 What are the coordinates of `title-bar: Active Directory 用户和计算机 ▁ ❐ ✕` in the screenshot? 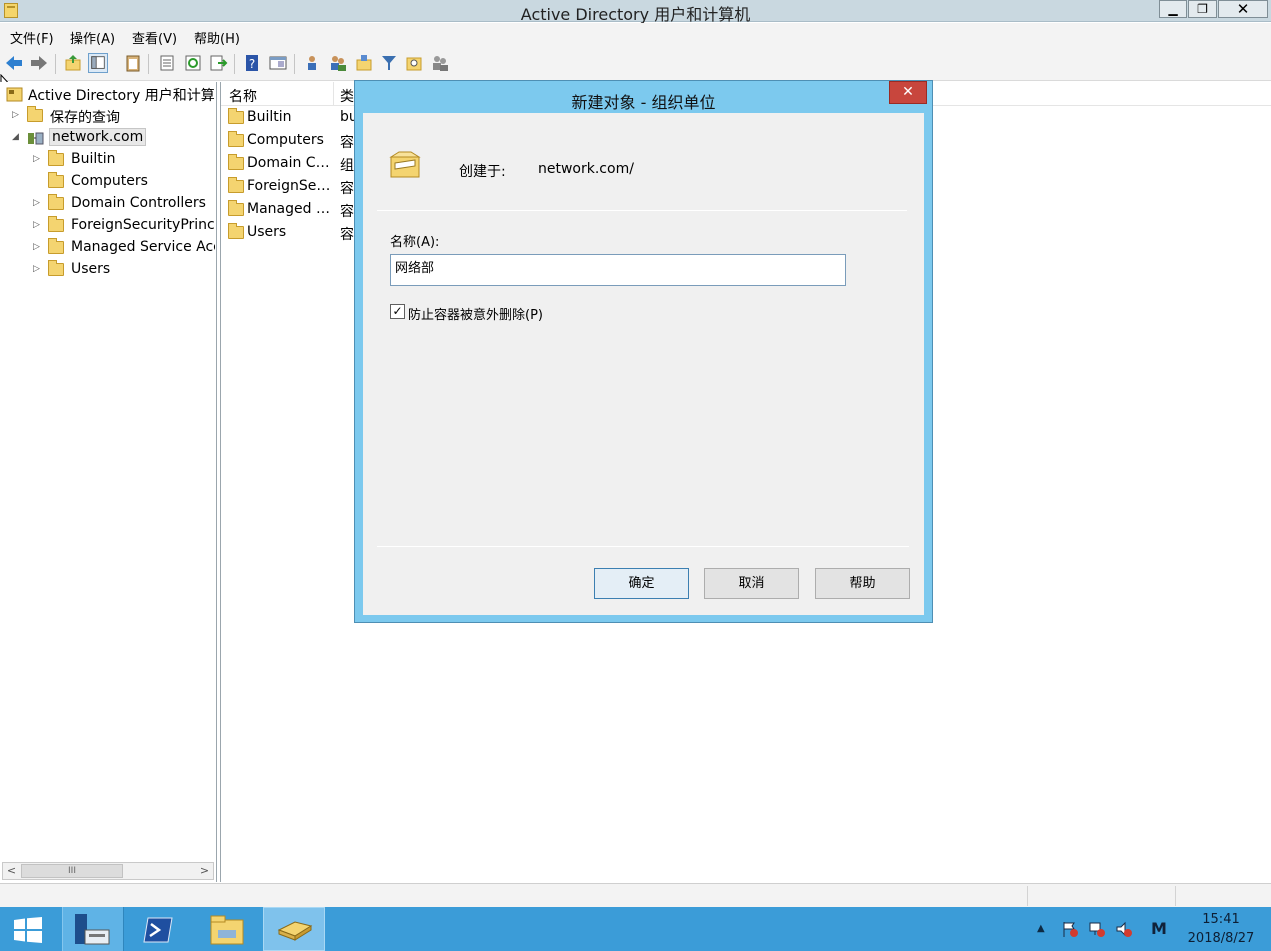 It's located at (635, 12).